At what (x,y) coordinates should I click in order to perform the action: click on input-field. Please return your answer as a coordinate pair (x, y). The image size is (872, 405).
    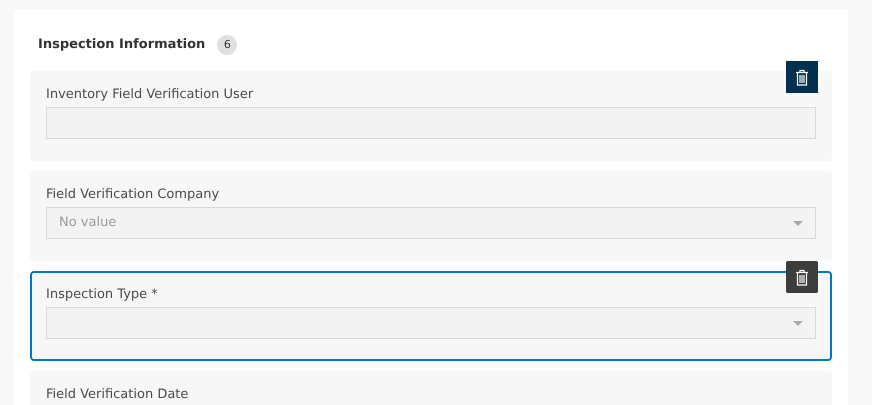
    Looking at the image, I should click on (431, 123).